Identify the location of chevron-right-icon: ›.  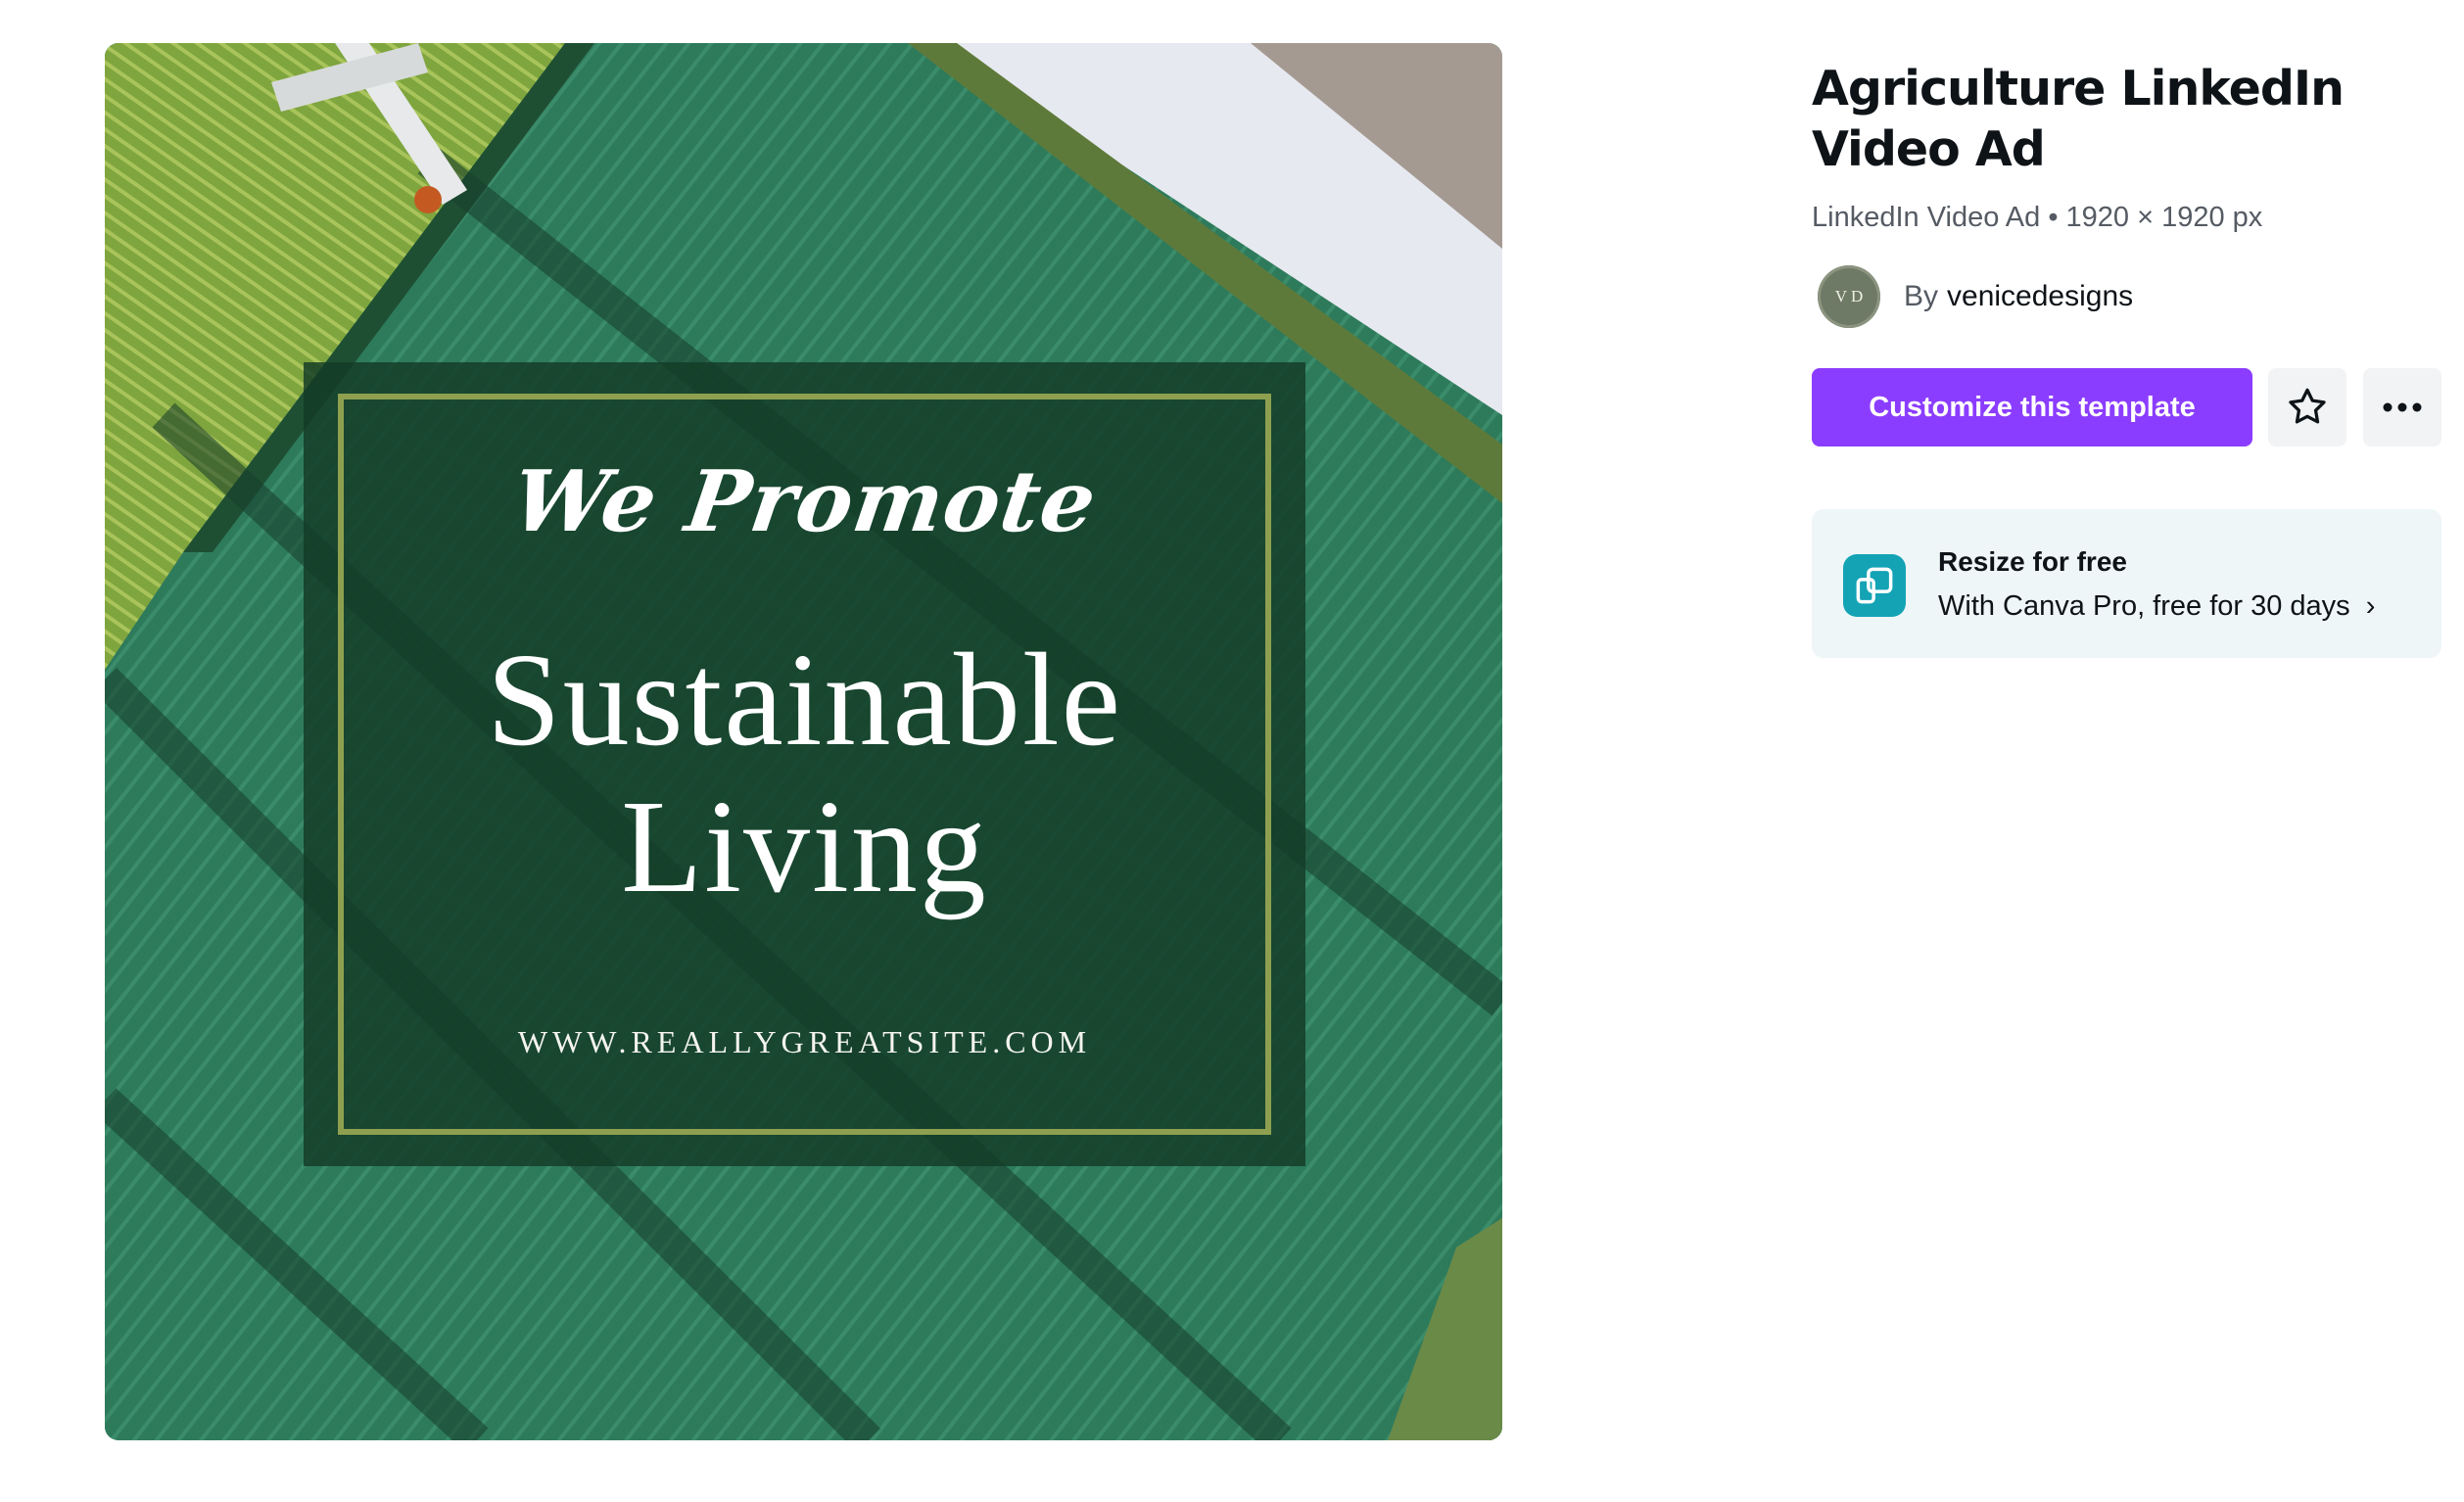
(2370, 606).